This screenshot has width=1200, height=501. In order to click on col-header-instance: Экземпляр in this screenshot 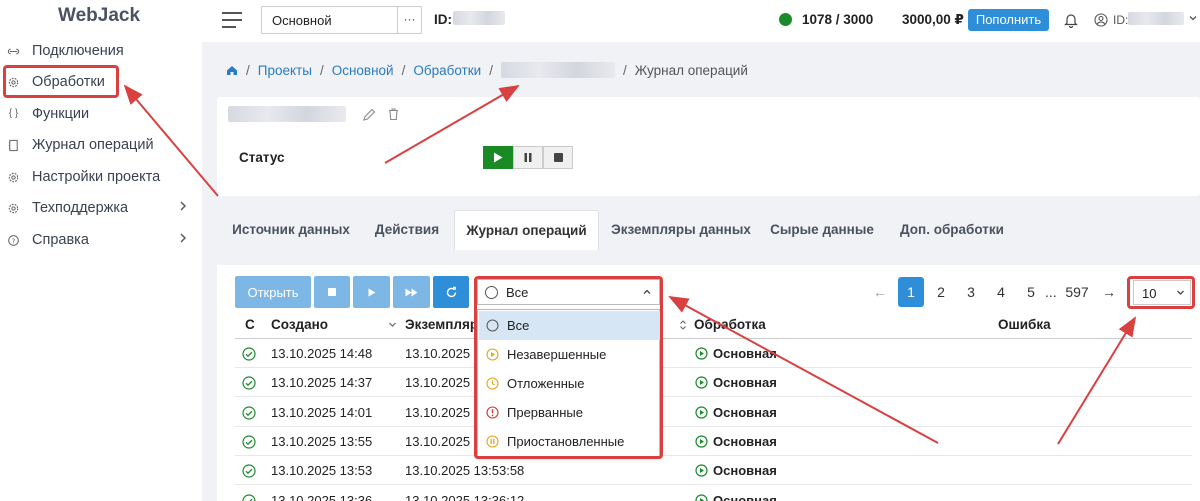, I will do `click(441, 324)`.